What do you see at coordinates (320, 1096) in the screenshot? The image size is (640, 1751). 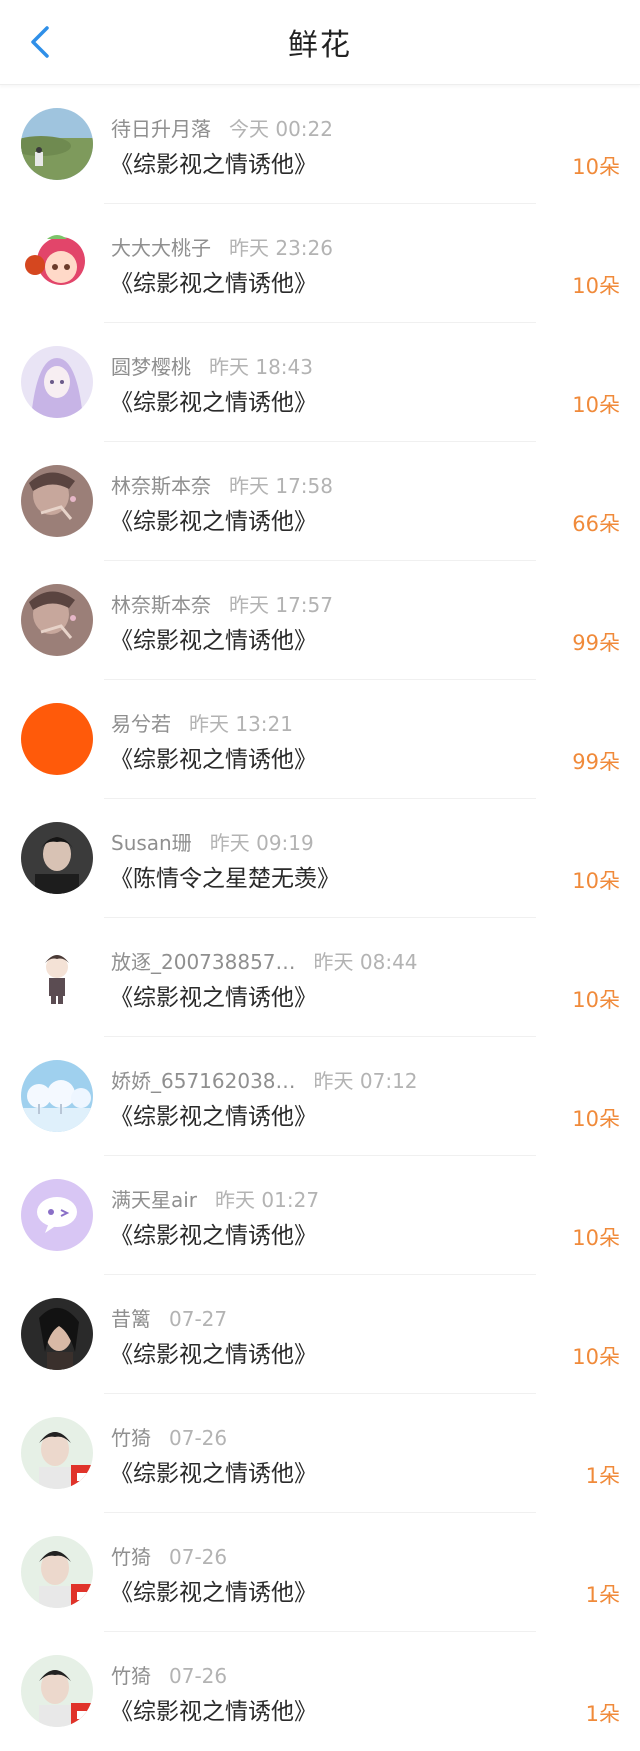 I see `list-item: 娇娇_657162038… 昨天 07:12 《综影视之情诱他》 10朵` at bounding box center [320, 1096].